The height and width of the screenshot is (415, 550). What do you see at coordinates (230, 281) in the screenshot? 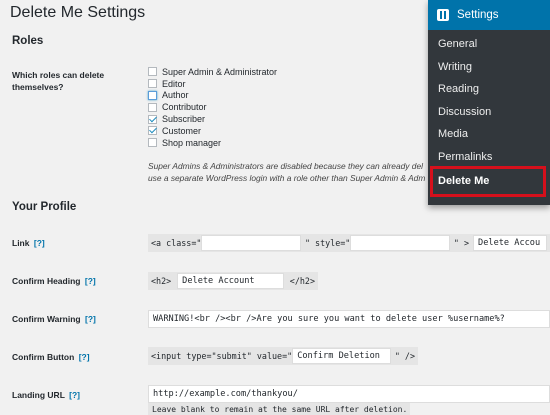
I see `confirm-heading-input: Delete Account` at bounding box center [230, 281].